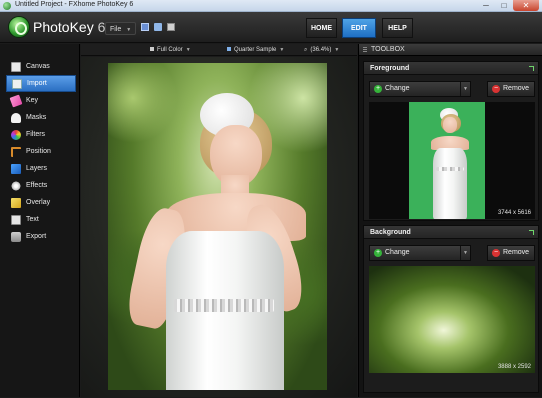  Describe the element at coordinates (16, 66) in the screenshot. I see `canvas-icon` at that location.